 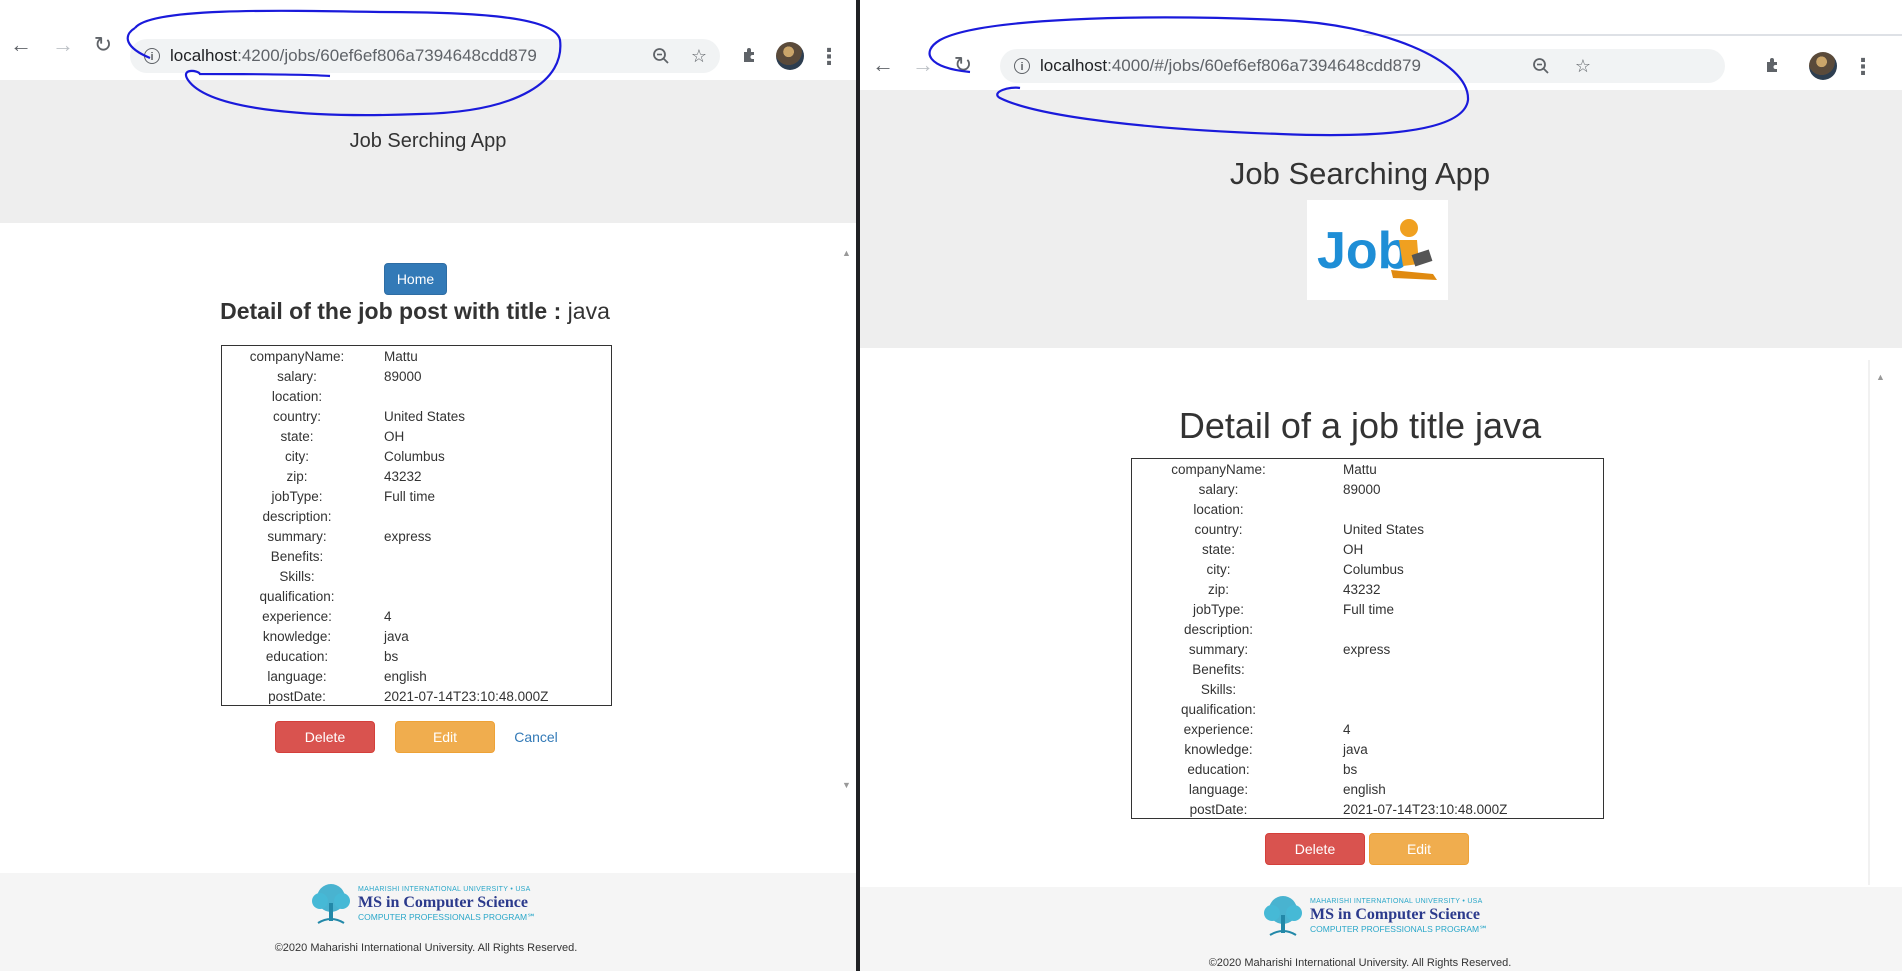 I want to click on detail-row: jobType: Full time, so click(x=1367, y=610).